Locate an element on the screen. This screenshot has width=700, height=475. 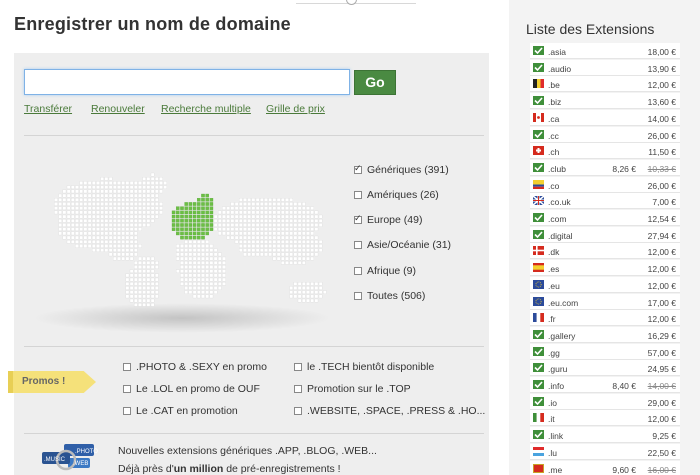
extension-row: .com 12,54 € is located at coordinates (605, 218).